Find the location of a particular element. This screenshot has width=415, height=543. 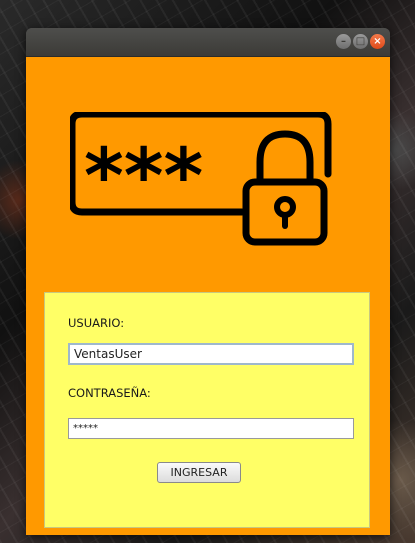

window-titlebar: – □ × is located at coordinates (208, 42).